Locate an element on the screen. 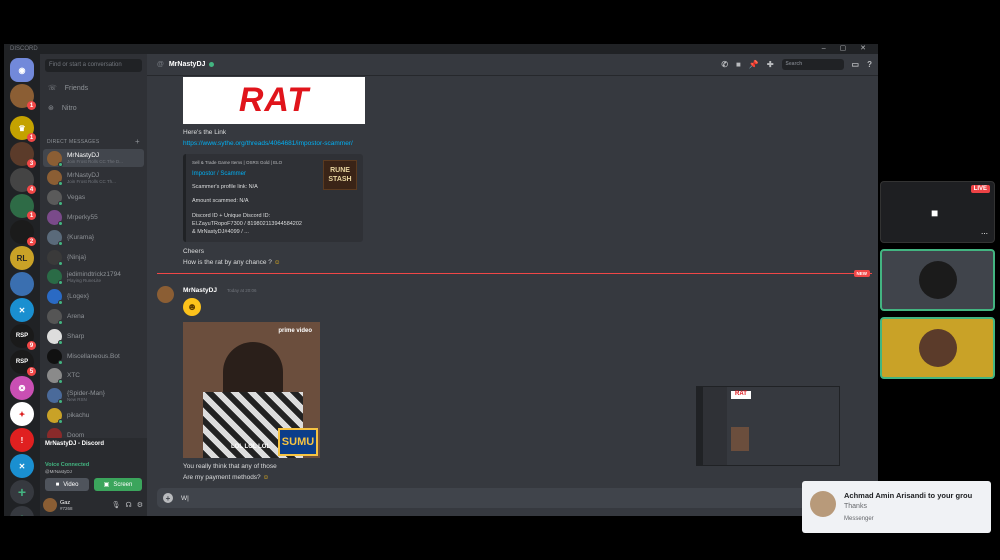 The image size is (1000, 560). server-icon: RSP 9 is located at coordinates (23, 337).